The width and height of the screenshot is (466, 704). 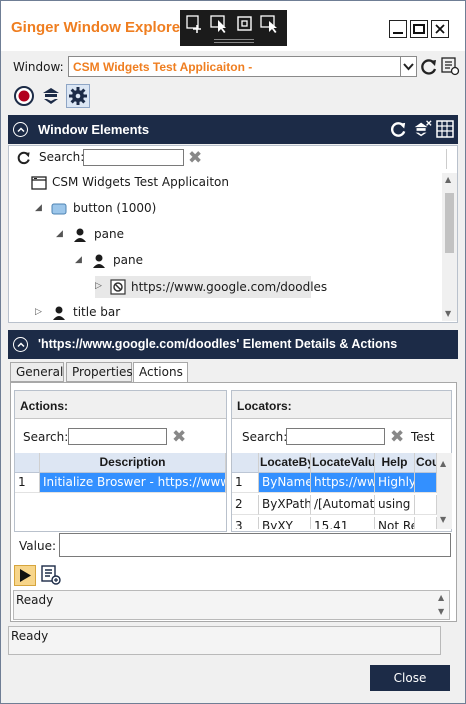 I want to click on play-icon, so click(x=25, y=575).